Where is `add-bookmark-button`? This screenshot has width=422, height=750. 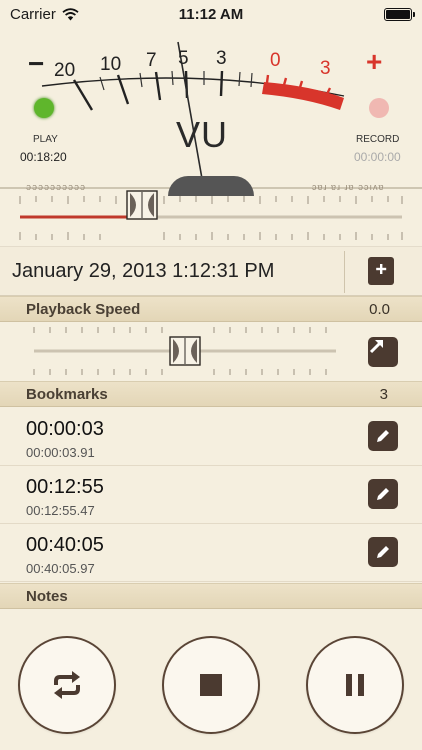
add-bookmark-button is located at coordinates (381, 271).